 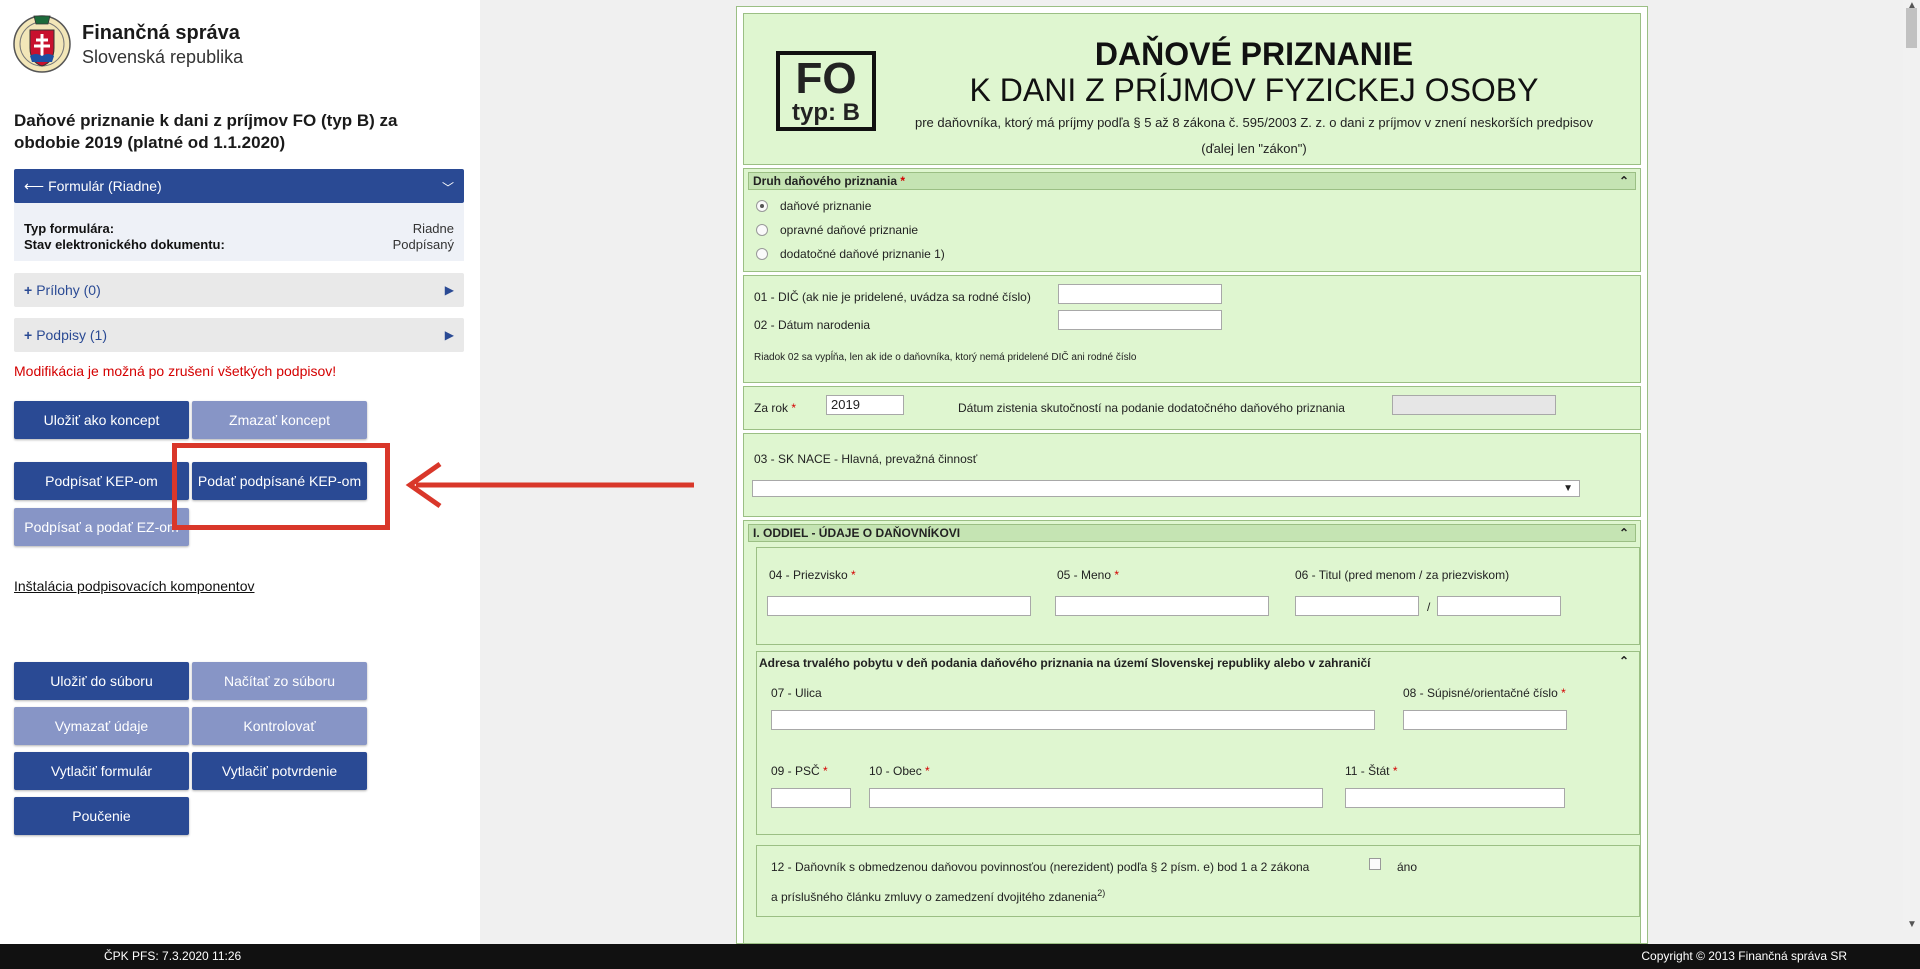 What do you see at coordinates (1140, 294) in the screenshot?
I see `dic-input` at bounding box center [1140, 294].